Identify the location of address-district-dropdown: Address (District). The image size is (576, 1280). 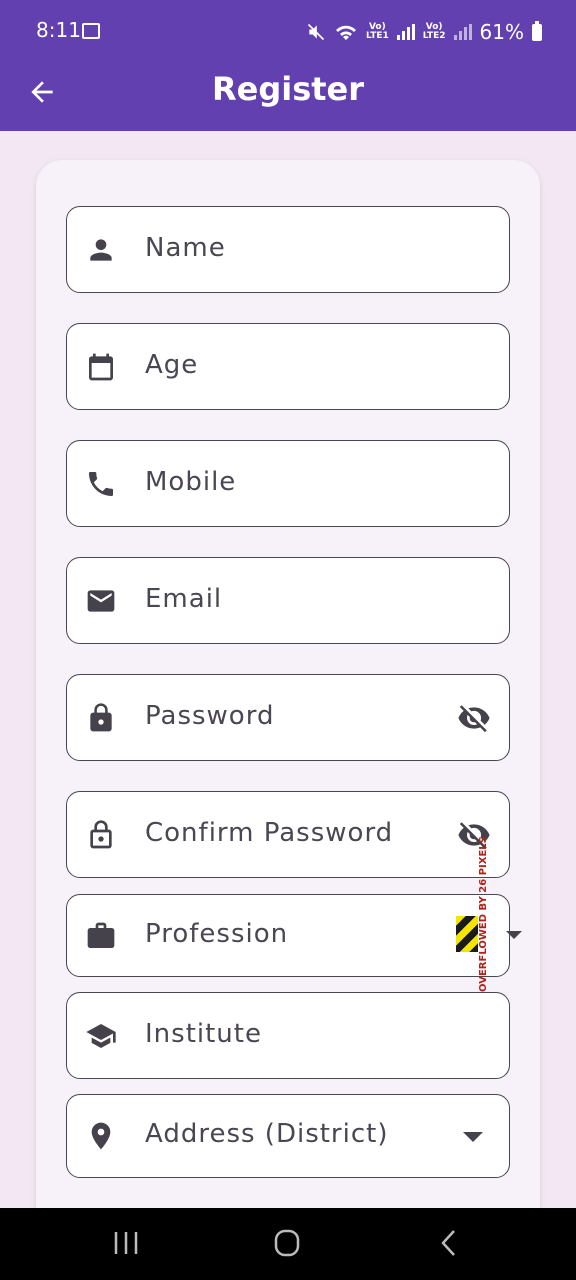
(288, 1136).